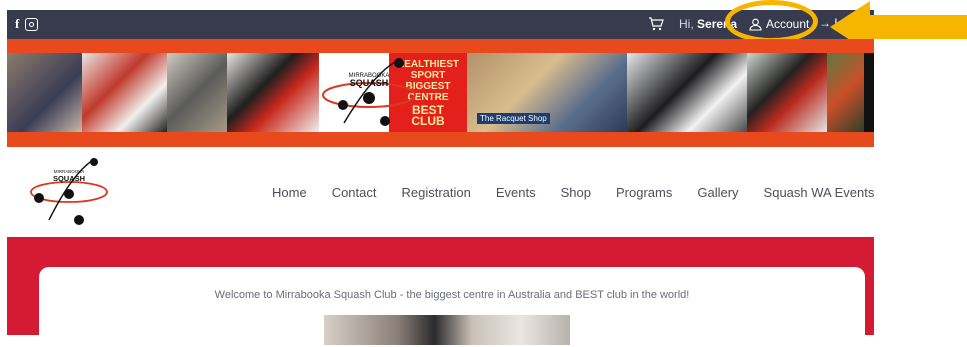  Describe the element at coordinates (819, 192) in the screenshot. I see `nav-squash-wa-events: Squash WA Events` at that location.